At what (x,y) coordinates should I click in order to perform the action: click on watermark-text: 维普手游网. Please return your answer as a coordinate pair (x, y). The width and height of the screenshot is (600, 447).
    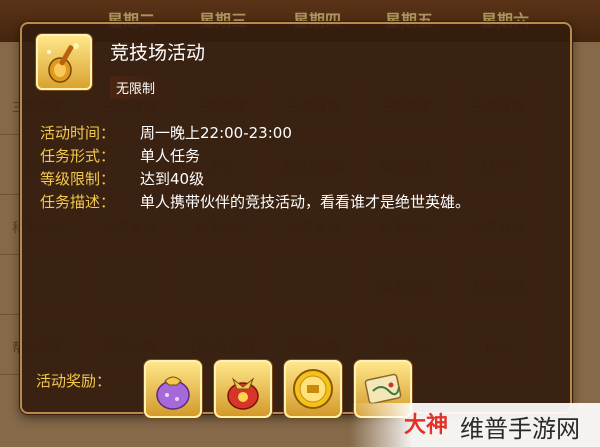
    Looking at the image, I should click on (520, 429).